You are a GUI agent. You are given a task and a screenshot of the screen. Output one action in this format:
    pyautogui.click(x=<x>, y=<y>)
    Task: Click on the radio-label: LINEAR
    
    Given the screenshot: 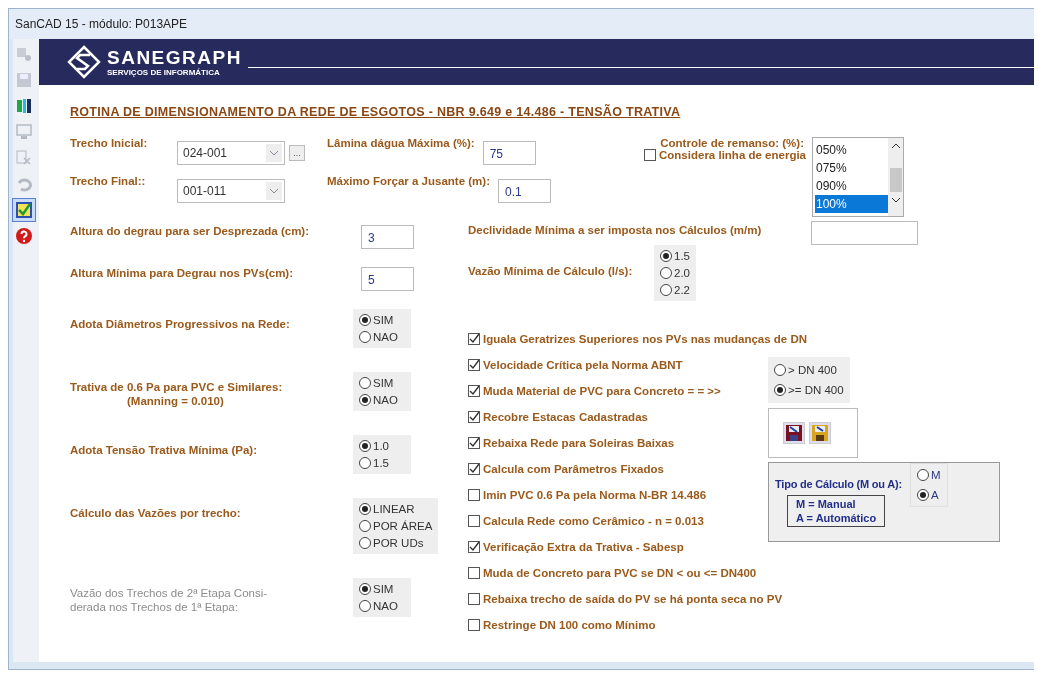 What is the action you would take?
    pyautogui.click(x=394, y=509)
    